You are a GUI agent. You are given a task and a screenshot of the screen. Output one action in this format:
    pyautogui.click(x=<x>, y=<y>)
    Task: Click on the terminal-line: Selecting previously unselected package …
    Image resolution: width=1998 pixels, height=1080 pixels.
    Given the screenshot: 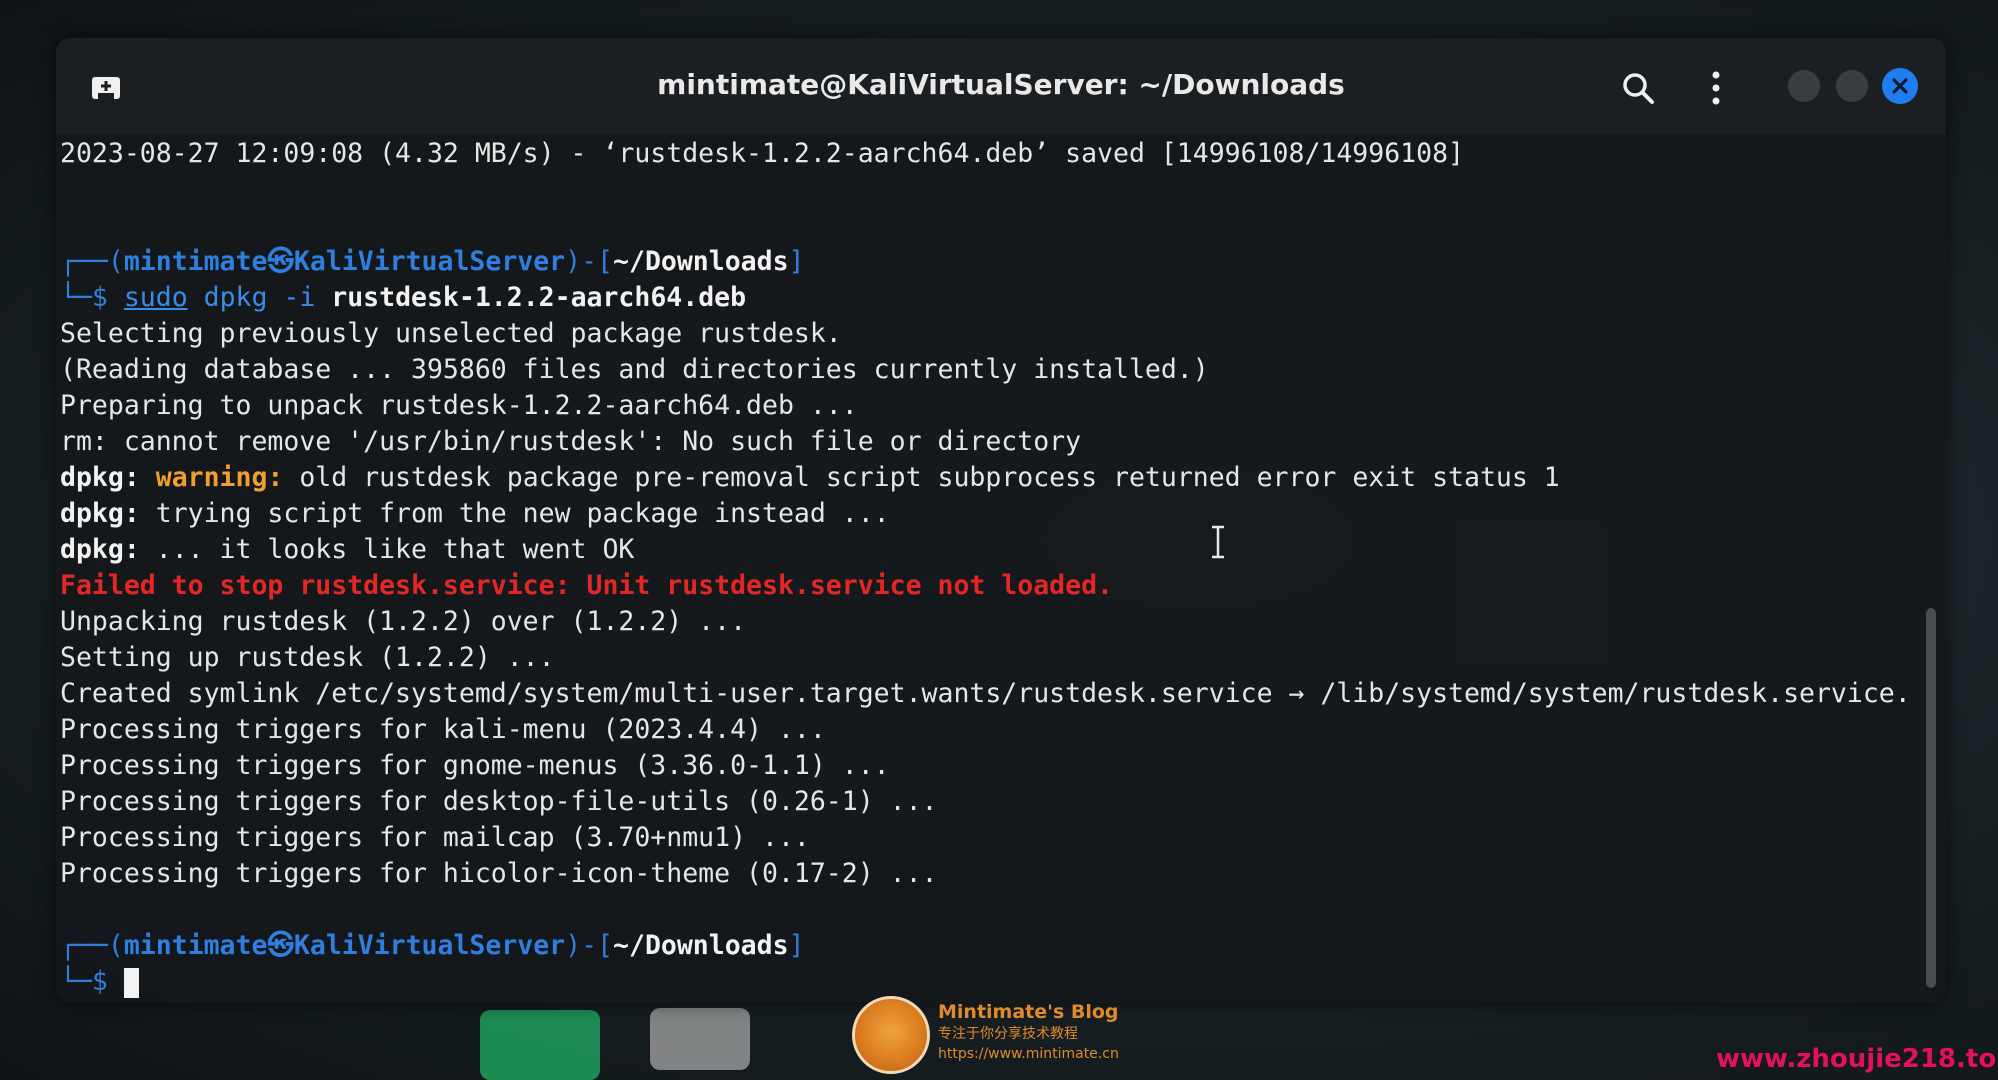 What is the action you would take?
    pyautogui.click(x=451, y=334)
    